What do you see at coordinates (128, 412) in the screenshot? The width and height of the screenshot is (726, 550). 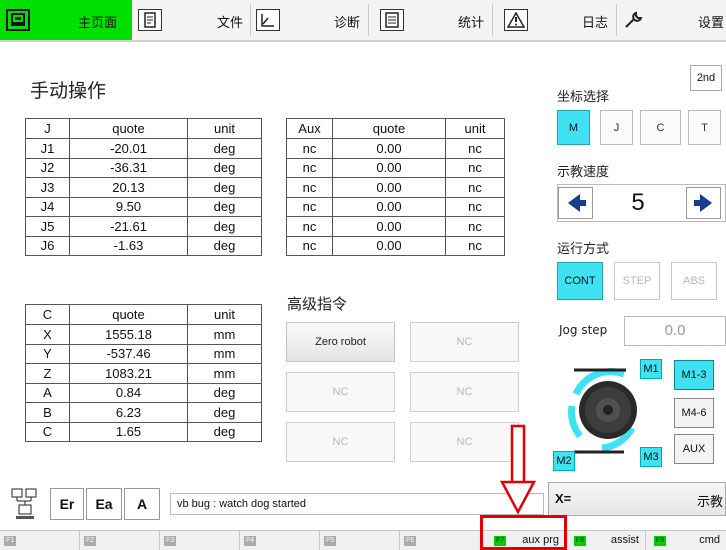 I see `axis-value: 6.23` at bounding box center [128, 412].